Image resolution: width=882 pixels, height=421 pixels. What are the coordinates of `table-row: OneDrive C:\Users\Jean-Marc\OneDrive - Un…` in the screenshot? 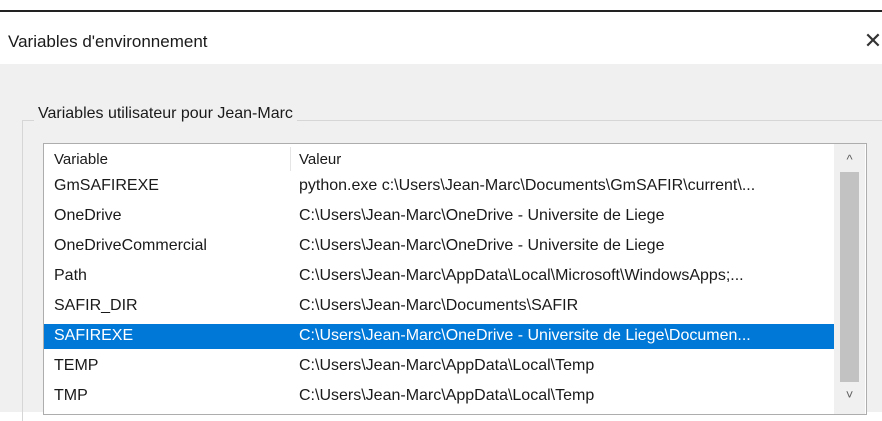 It's located at (439, 216).